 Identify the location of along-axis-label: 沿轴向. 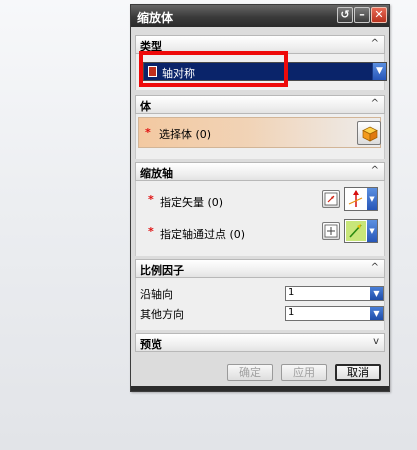
(156, 294).